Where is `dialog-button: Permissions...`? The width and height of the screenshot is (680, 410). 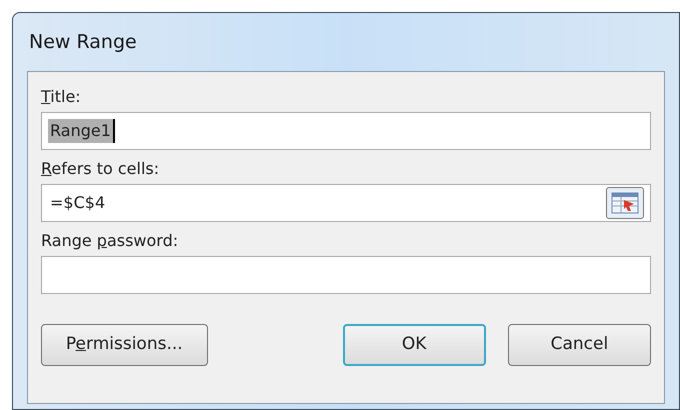 dialog-button: Permissions... is located at coordinates (124, 345).